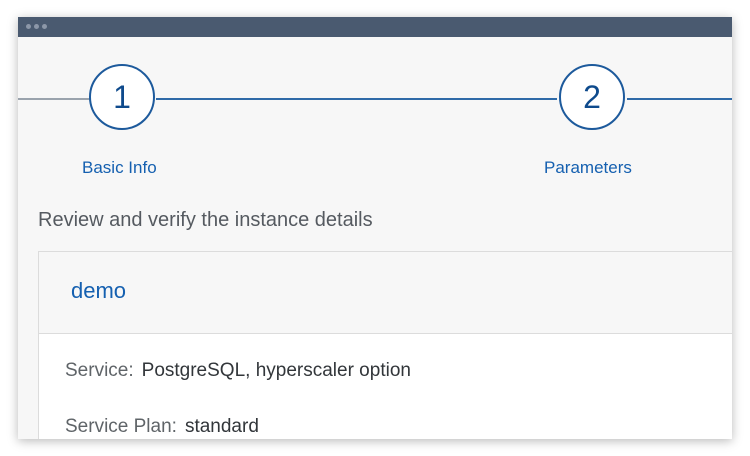  Describe the element at coordinates (375, 27) in the screenshot. I see `window-titlebar` at that location.